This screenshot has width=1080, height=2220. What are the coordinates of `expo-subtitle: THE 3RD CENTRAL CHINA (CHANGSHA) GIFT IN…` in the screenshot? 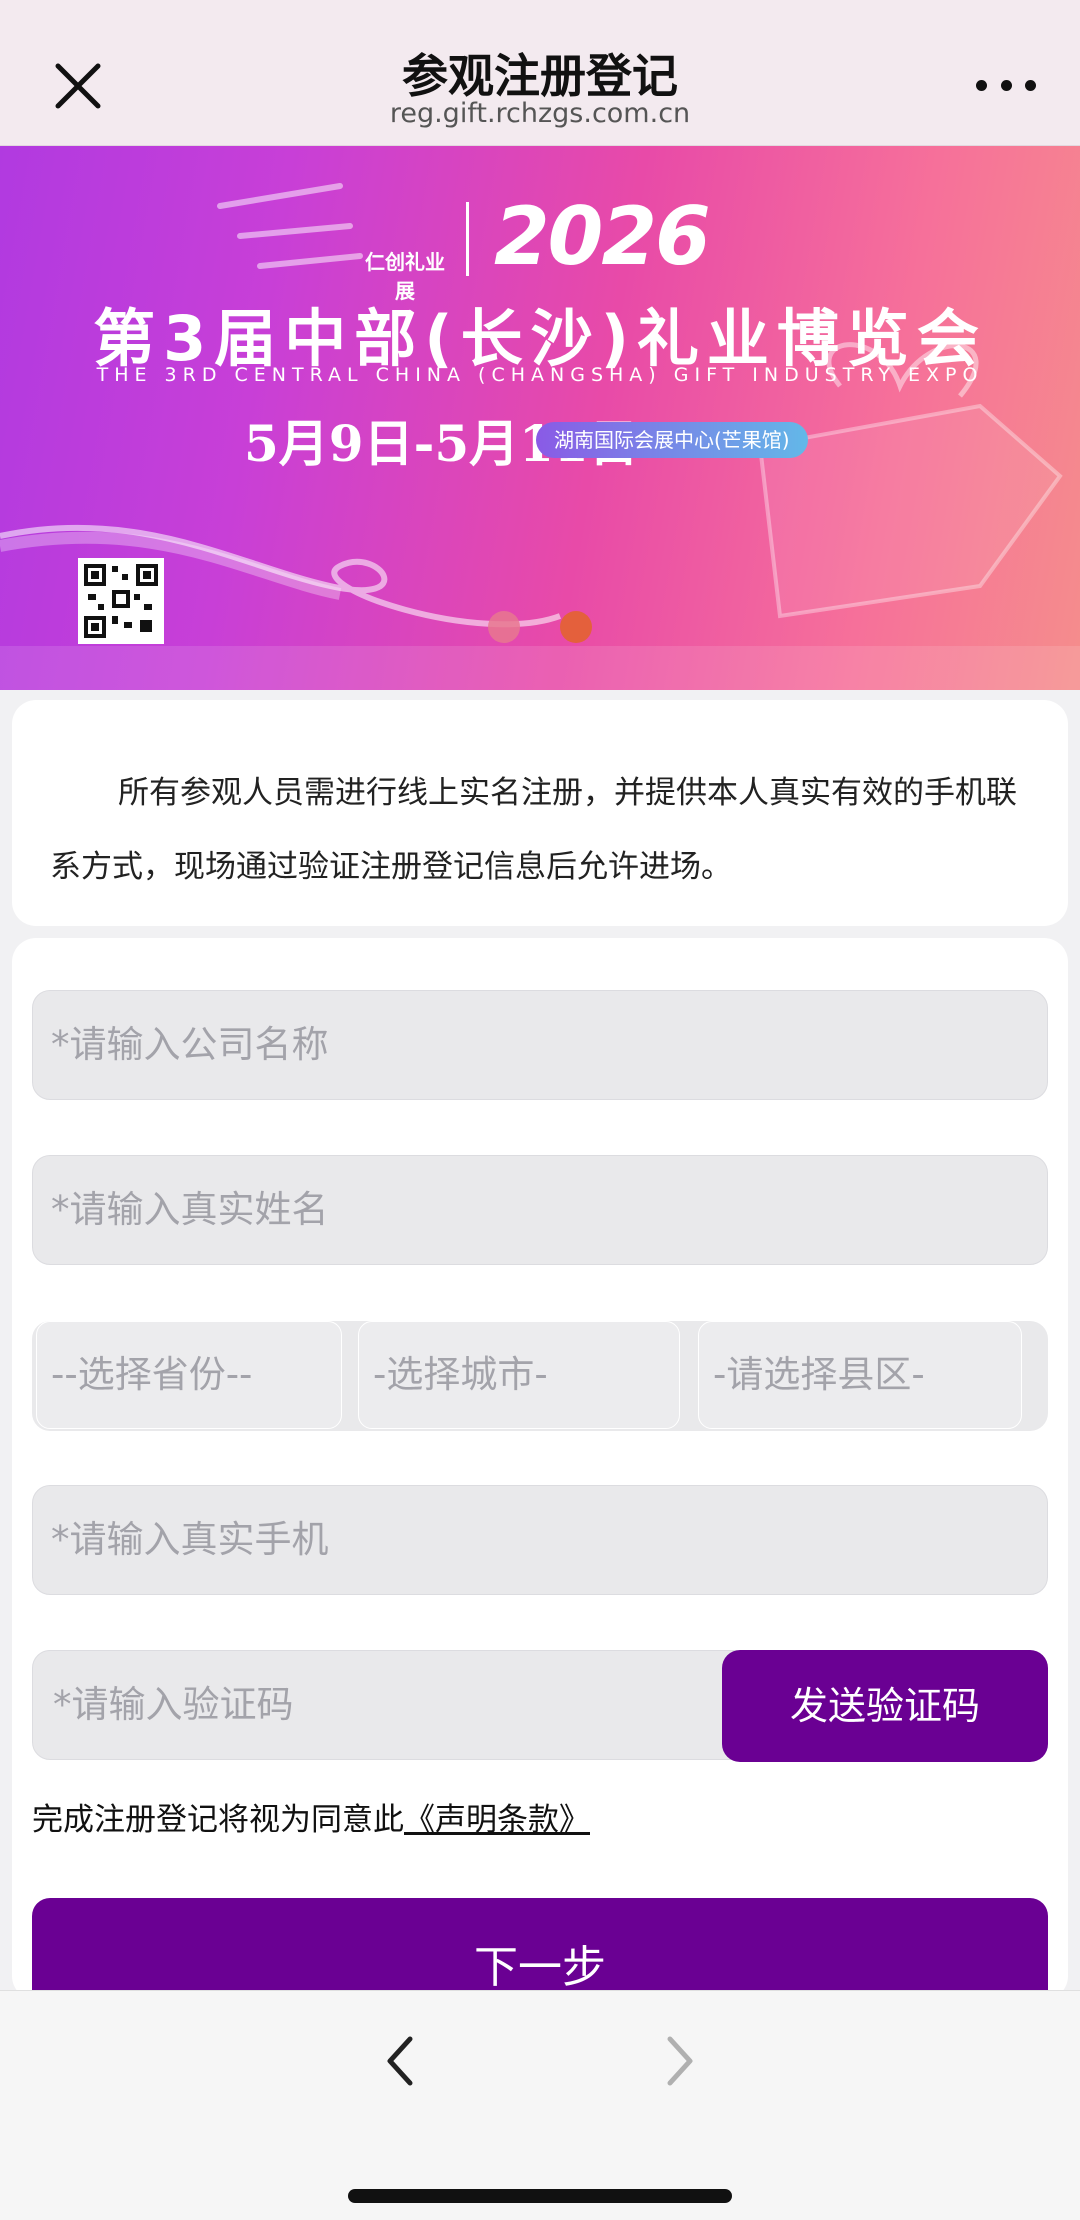 It's located at (540, 375).